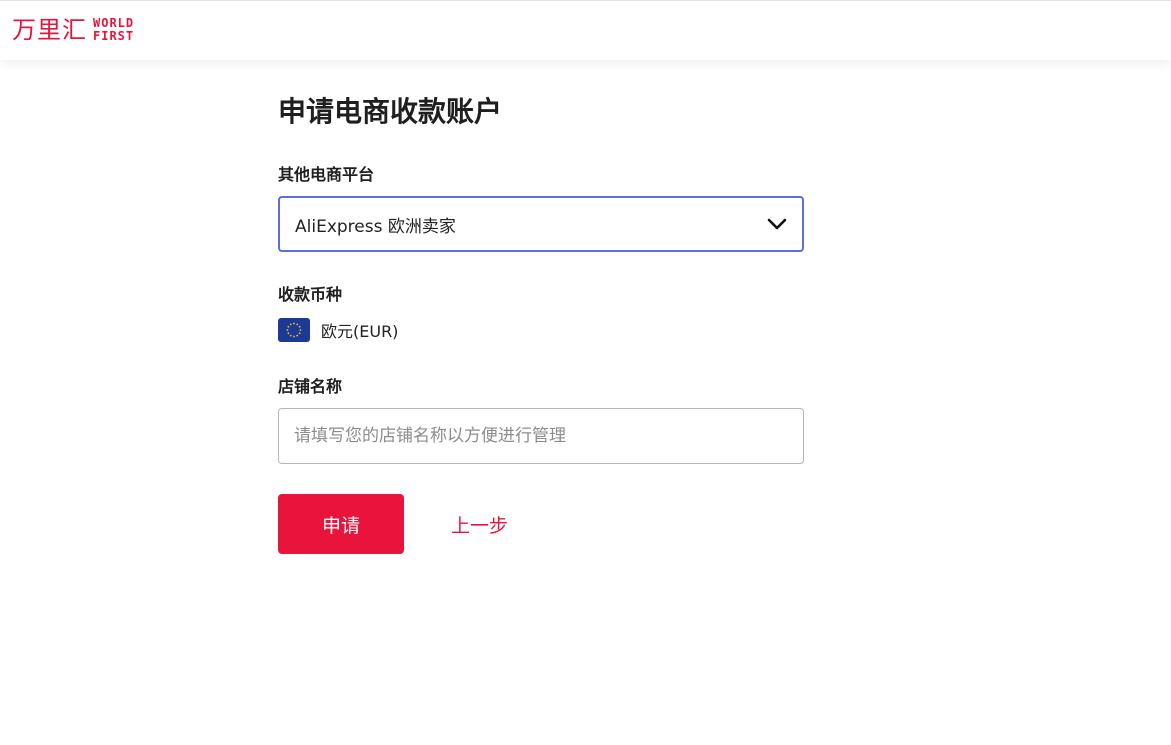 The height and width of the screenshot is (745, 1171). Describe the element at coordinates (326, 174) in the screenshot. I see `platform-label: 其他电商平台` at that location.